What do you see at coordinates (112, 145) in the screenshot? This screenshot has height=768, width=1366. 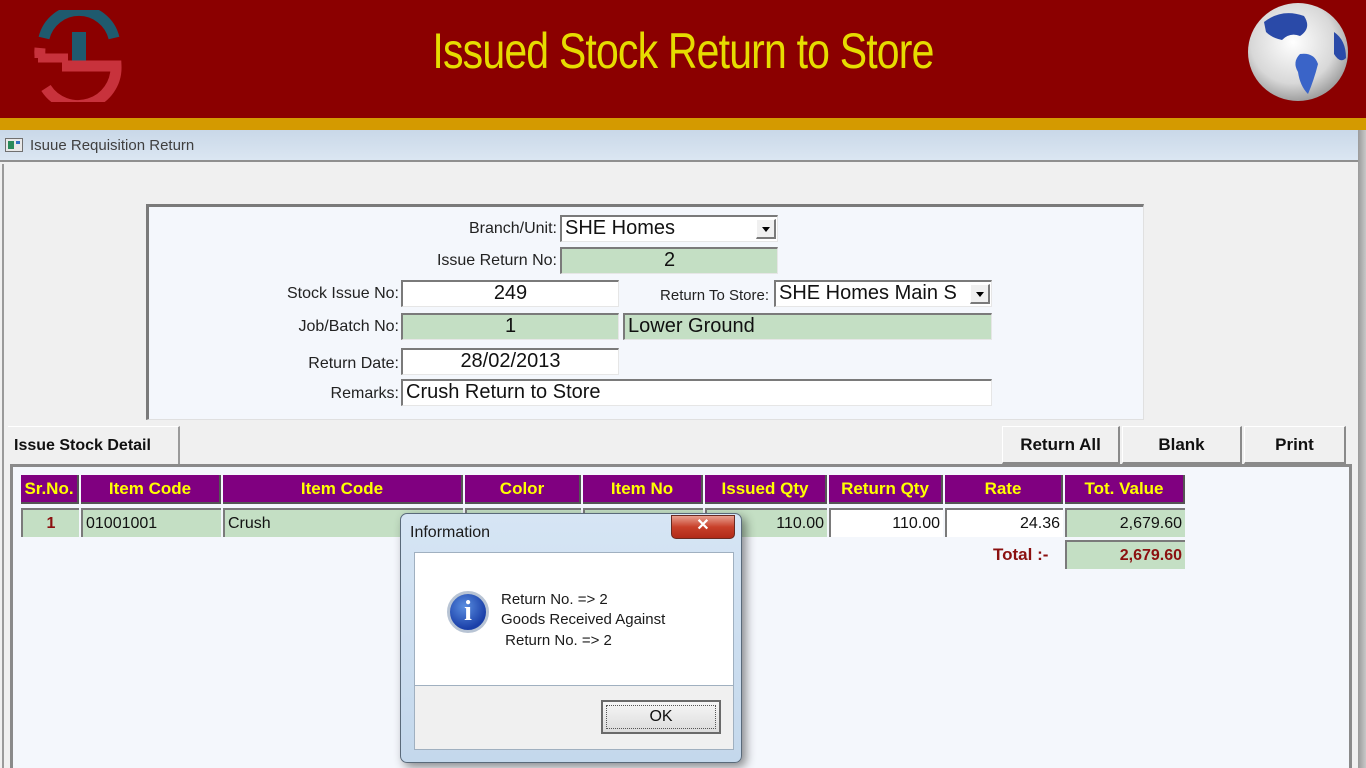 I see `window-title: Isuue Requisition Return` at bounding box center [112, 145].